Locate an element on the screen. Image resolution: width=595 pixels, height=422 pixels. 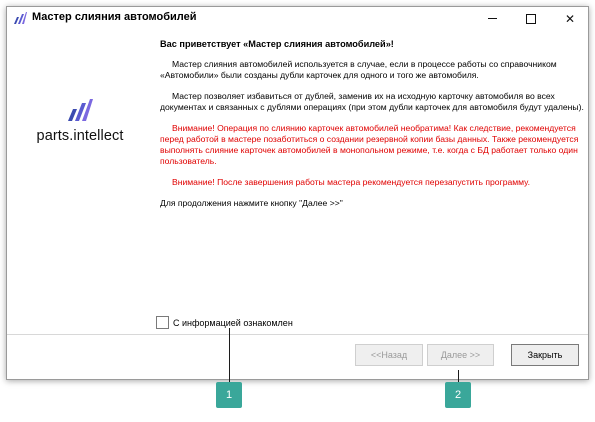
brand-mark-icon is located at coordinates (80, 110).